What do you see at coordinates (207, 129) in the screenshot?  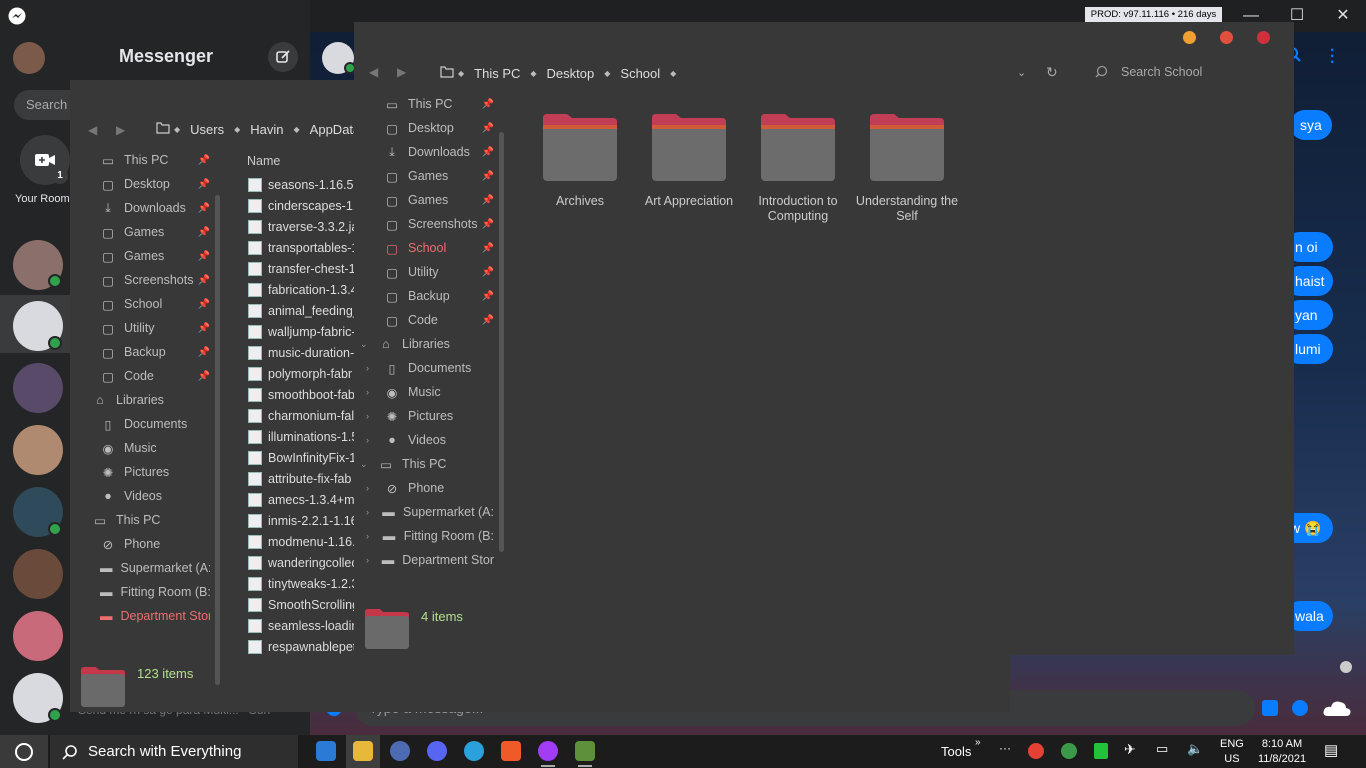 I see `breadcrumb-item: Users` at bounding box center [207, 129].